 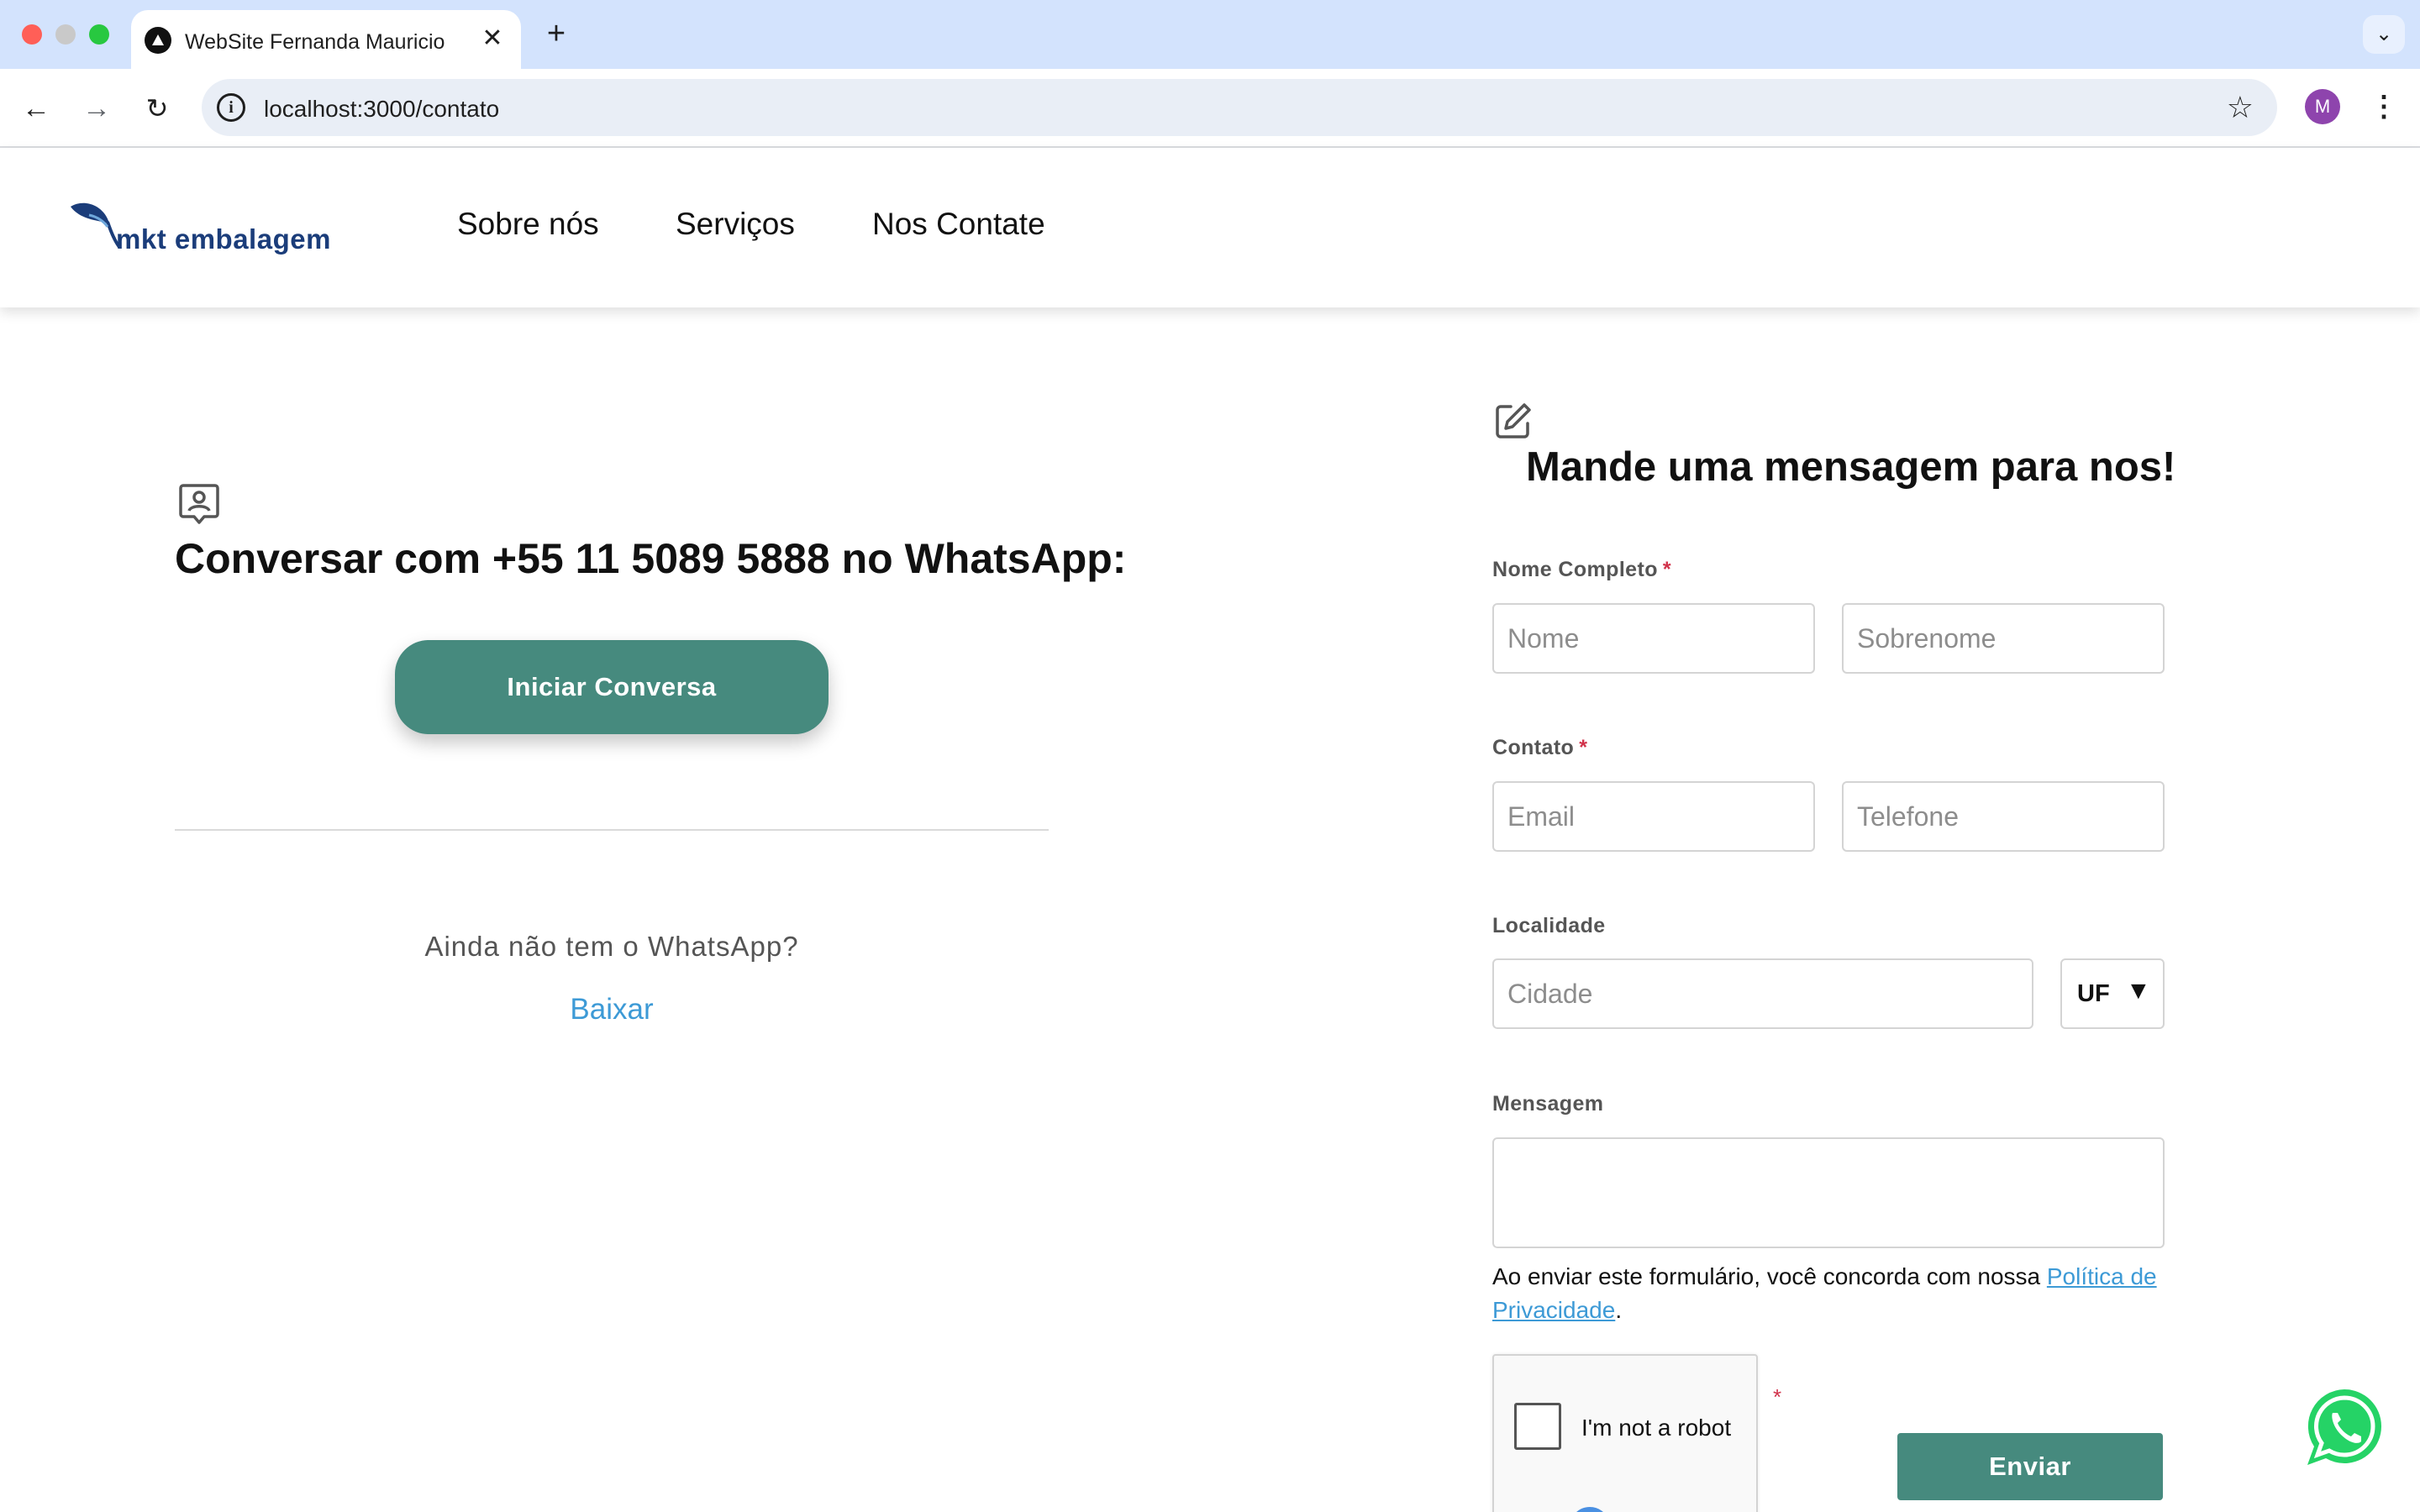 I want to click on recaptcha-label: I'm not a robot, so click(x=1656, y=1428).